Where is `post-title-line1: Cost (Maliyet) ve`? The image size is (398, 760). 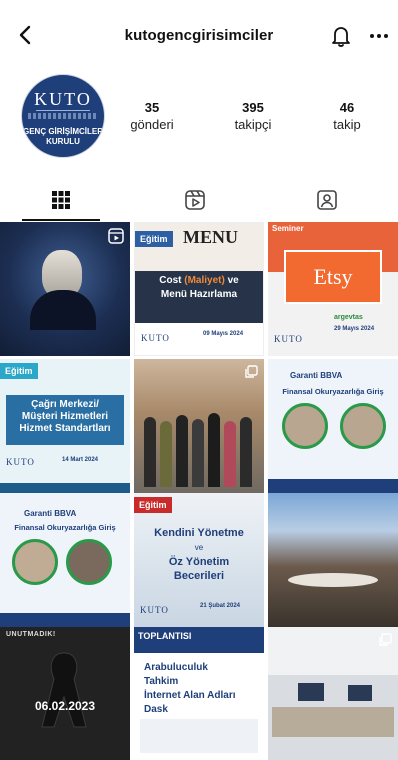
post-title-line1: Cost (Maliyet) ve is located at coordinates (199, 280).